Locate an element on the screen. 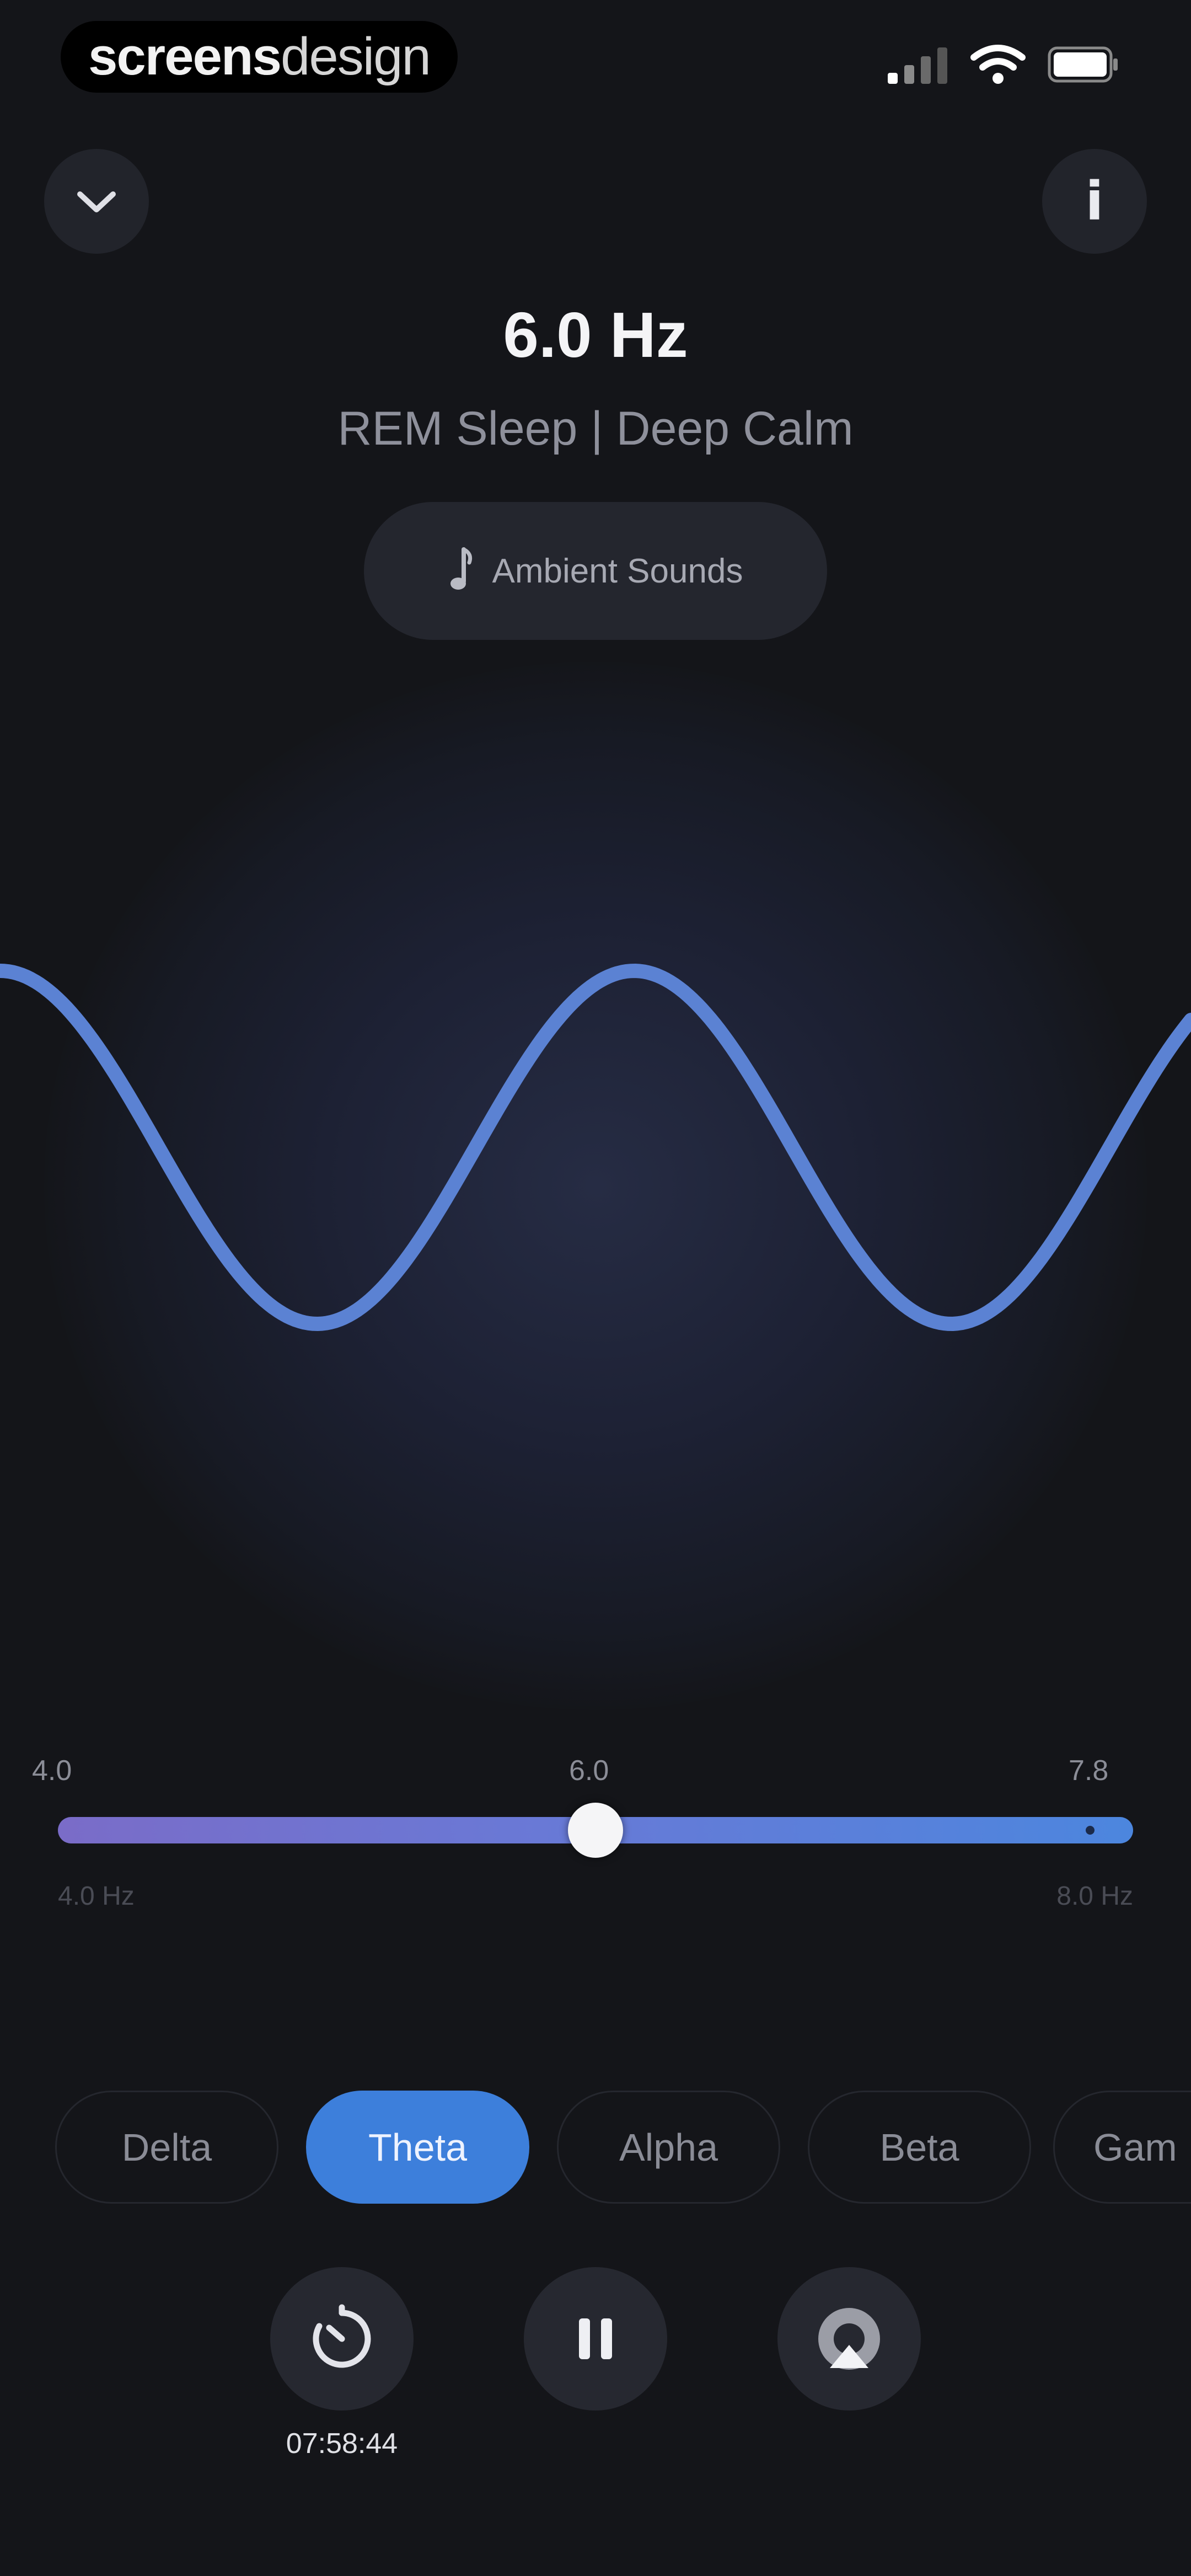 The image size is (1191, 2576). ambient-sounds-button: Ambient Sounds is located at coordinates (595, 571).